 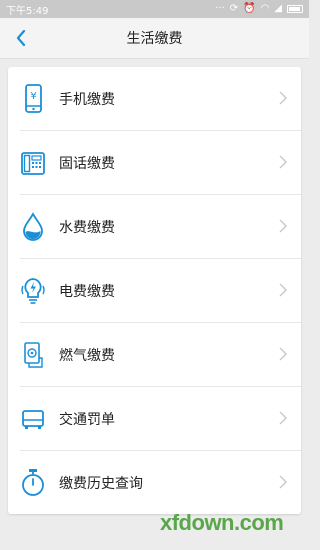 I want to click on back-button, so click(x=21, y=38).